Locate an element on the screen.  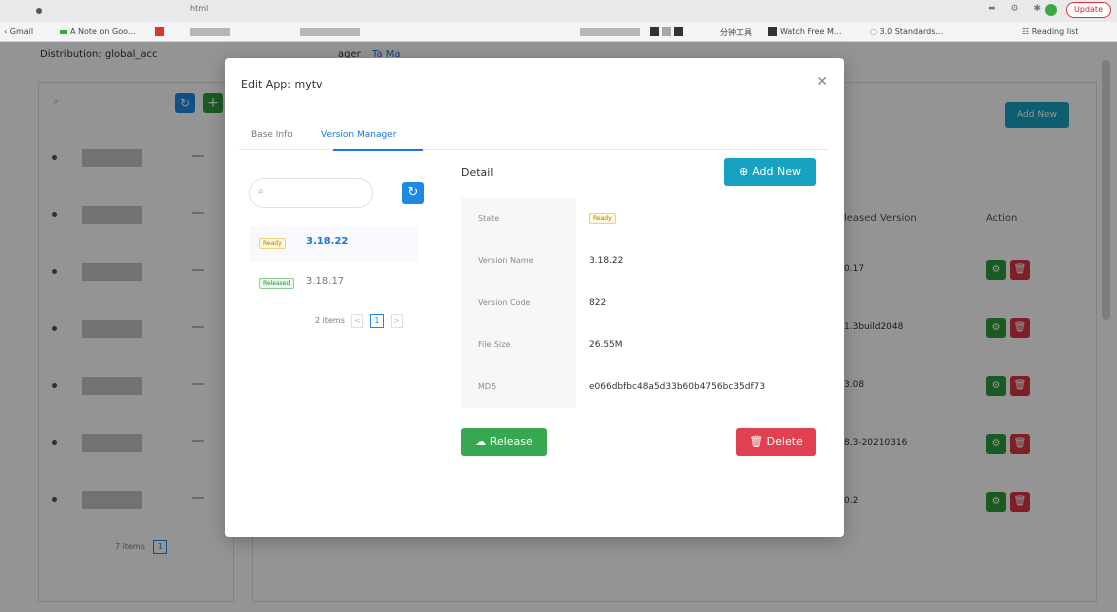
reading-list: ☷ Reading list is located at coordinates (1050, 31).